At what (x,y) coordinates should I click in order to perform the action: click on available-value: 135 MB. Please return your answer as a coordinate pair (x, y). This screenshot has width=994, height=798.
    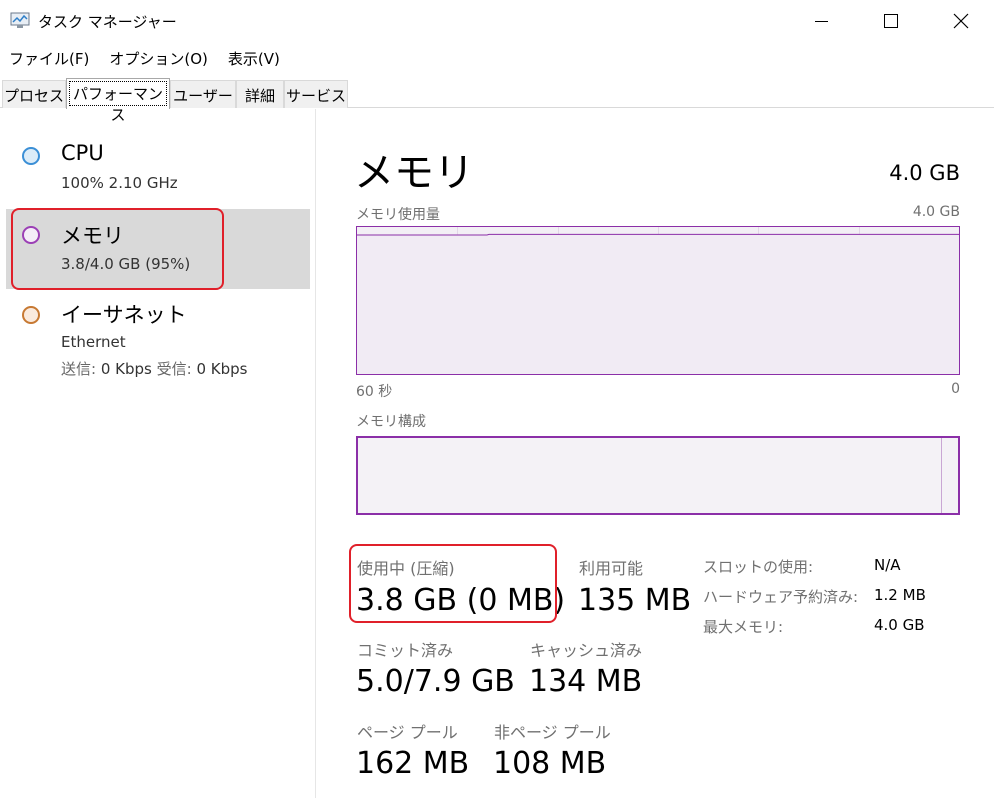
    Looking at the image, I should click on (635, 600).